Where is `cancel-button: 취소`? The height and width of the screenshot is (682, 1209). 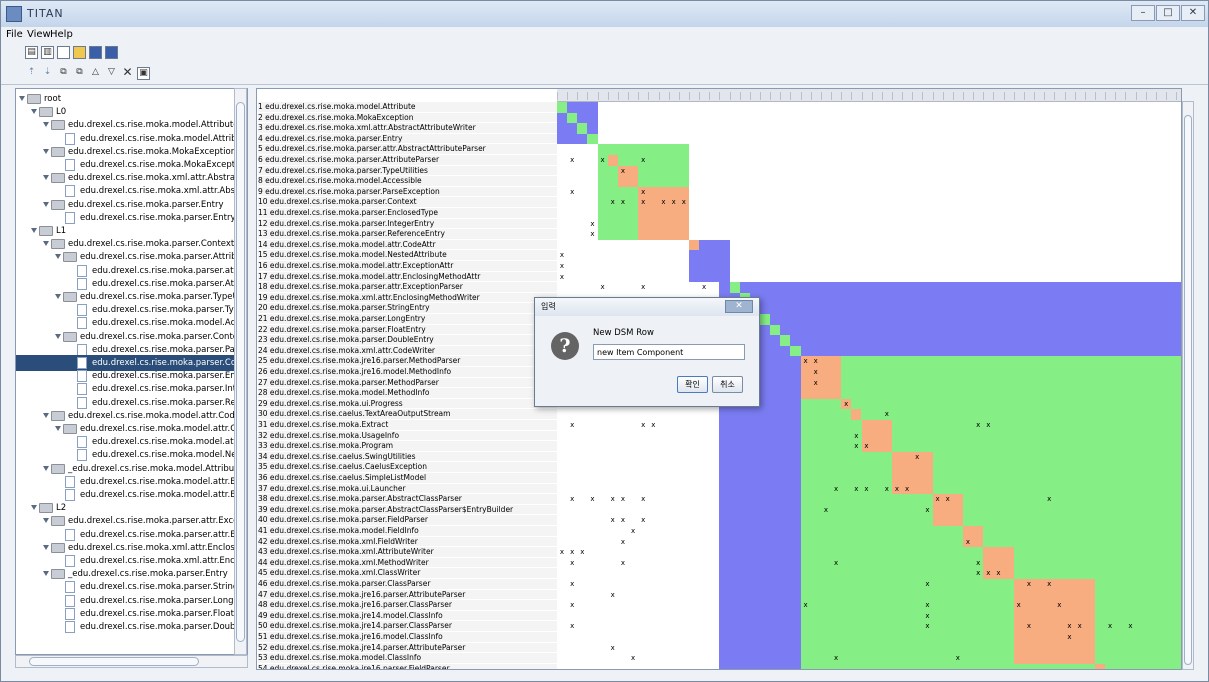
cancel-button: 취소 is located at coordinates (727, 384).